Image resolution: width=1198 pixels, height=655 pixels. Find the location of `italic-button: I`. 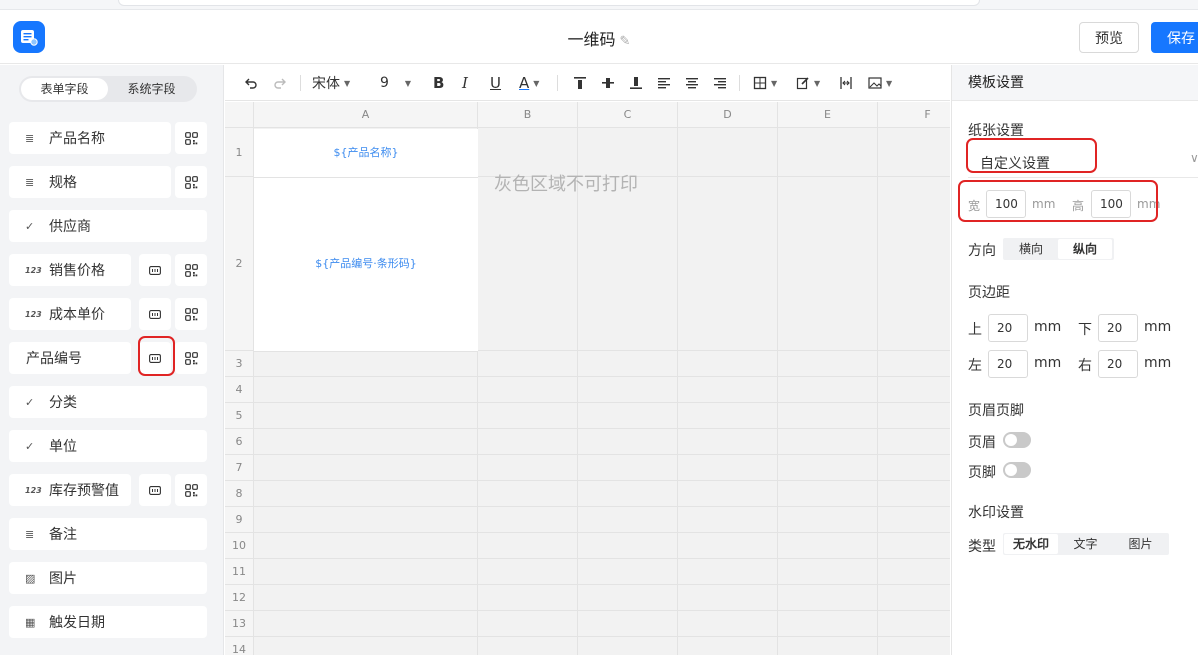

italic-button: I is located at coordinates (465, 83).